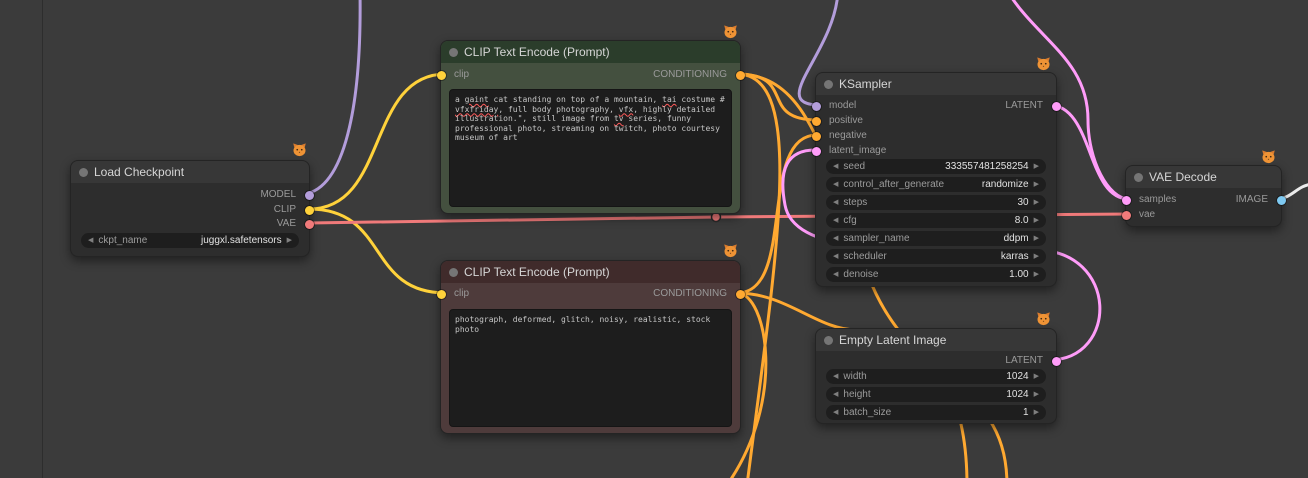  I want to click on input-slot-samples: samples, so click(1149, 200).